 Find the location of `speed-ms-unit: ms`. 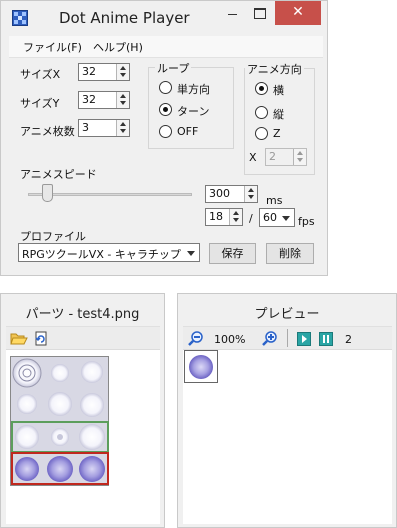

speed-ms-unit: ms is located at coordinates (274, 200).